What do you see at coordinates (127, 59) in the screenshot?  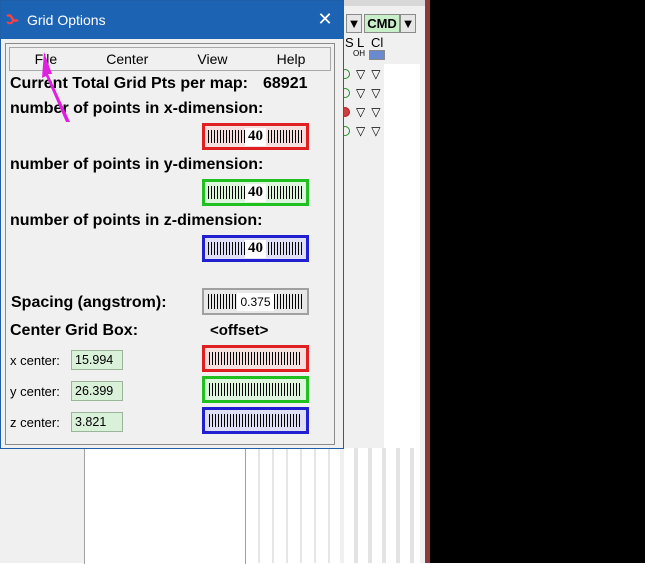 I see `menu-center: Center` at bounding box center [127, 59].